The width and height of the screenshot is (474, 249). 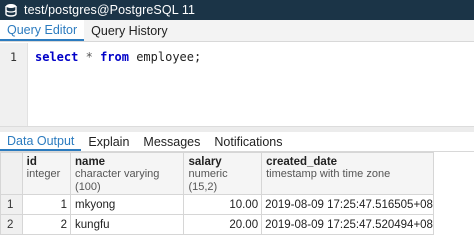 What do you see at coordinates (328, 174) in the screenshot?
I see `column-type: timestamp with time zone` at bounding box center [328, 174].